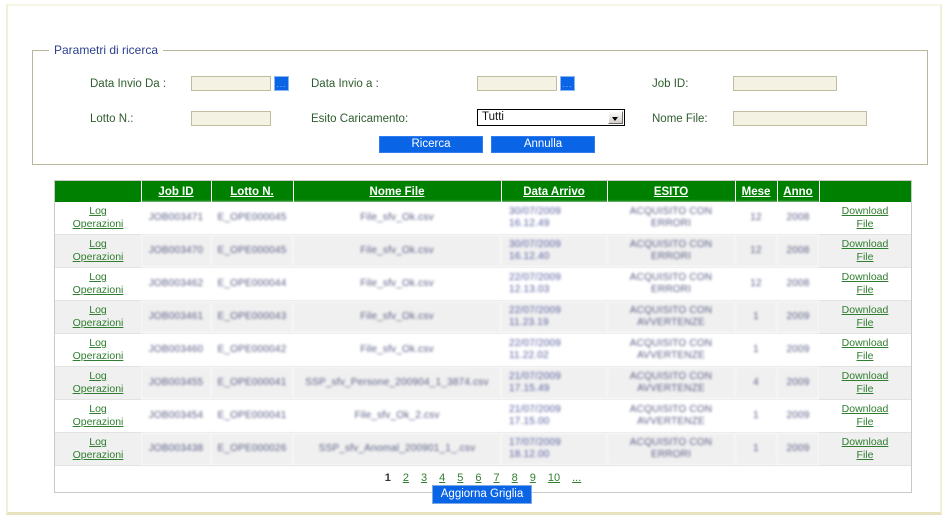  I want to click on header-job-id-label: Job ID, so click(175, 192).